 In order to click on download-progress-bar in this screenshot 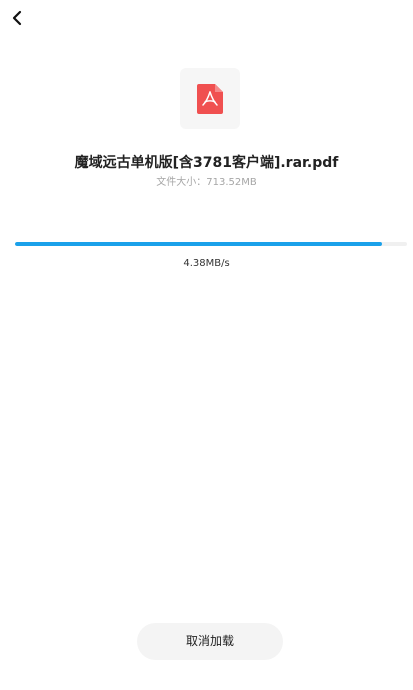, I will do `click(211, 244)`.